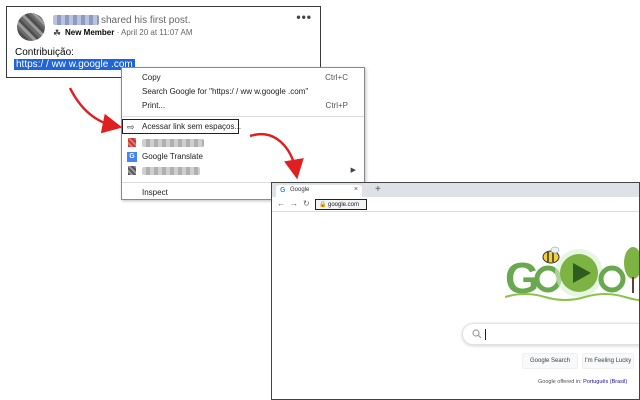 This screenshot has width=640, height=400. I want to click on menu-item-blurred-extension, so click(243, 143).